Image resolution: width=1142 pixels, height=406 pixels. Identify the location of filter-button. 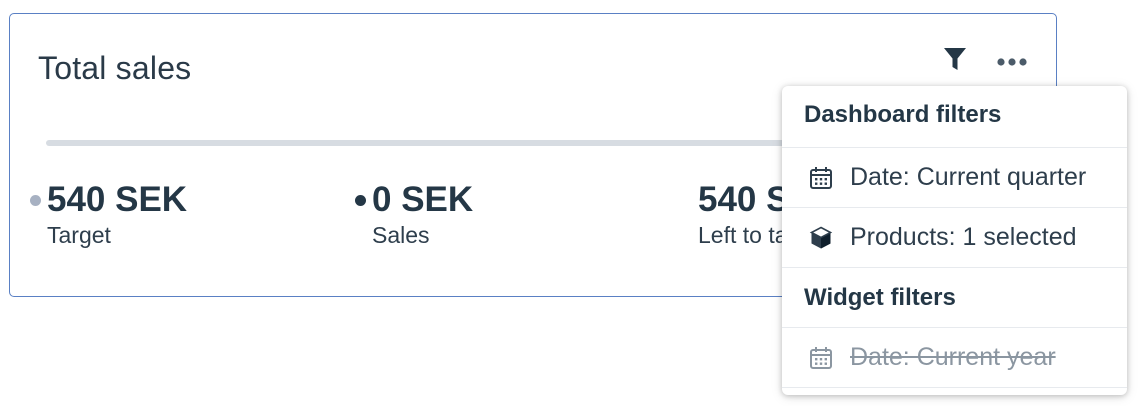
(955, 59).